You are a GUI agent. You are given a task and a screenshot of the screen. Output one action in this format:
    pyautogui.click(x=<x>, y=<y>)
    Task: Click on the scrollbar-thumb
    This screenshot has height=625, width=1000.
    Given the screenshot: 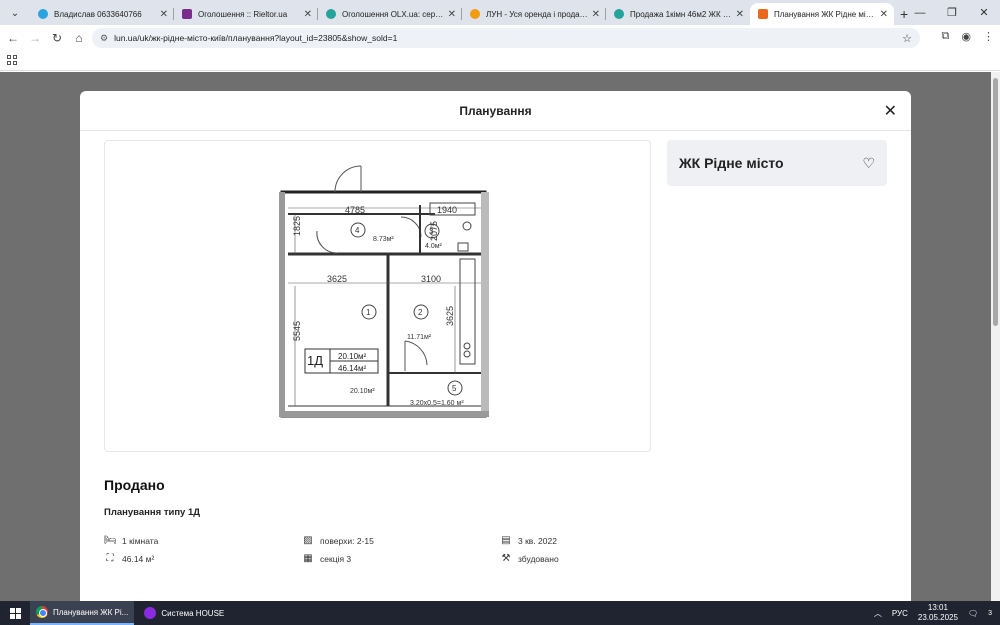 What is the action you would take?
    pyautogui.click(x=995, y=202)
    